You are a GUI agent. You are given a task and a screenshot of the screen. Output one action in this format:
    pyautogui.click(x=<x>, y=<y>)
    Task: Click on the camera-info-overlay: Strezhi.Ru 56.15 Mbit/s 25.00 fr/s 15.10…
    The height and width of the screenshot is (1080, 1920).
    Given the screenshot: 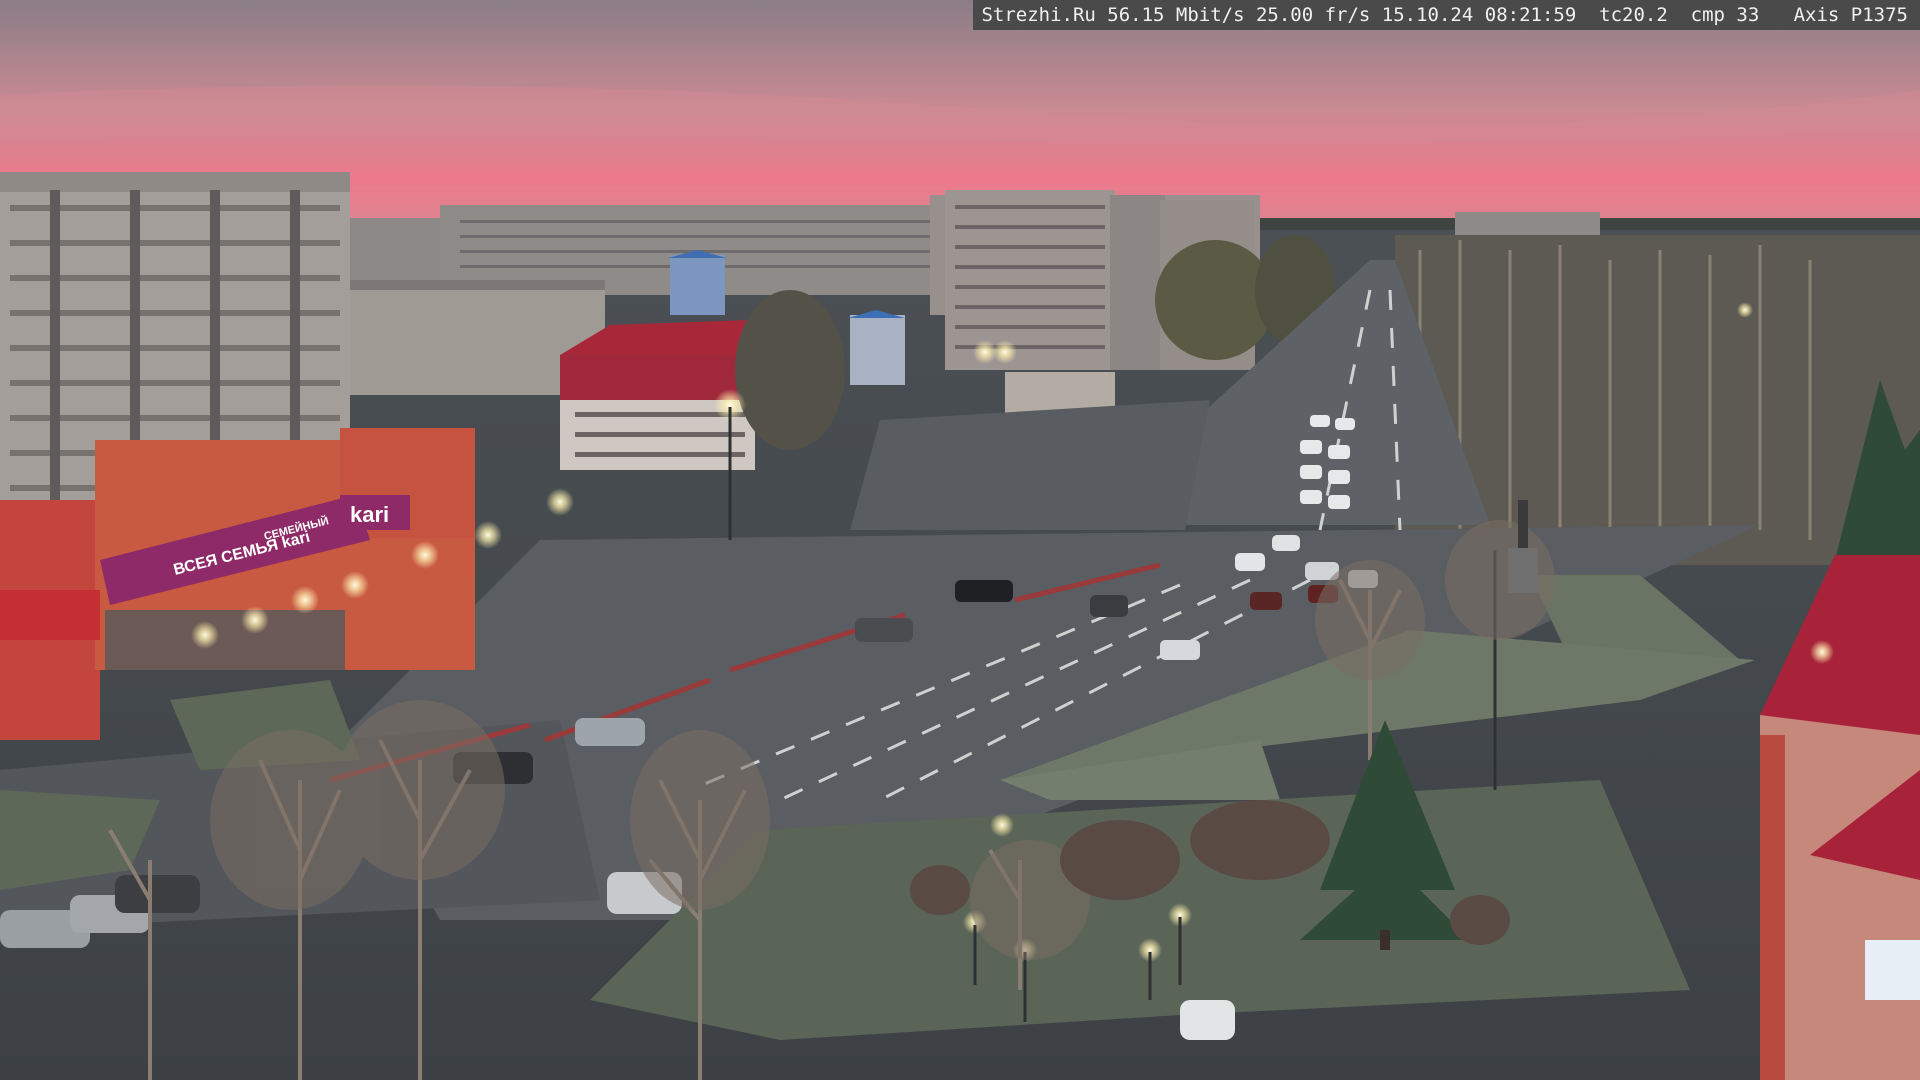 What is the action you would take?
    pyautogui.click(x=1446, y=15)
    